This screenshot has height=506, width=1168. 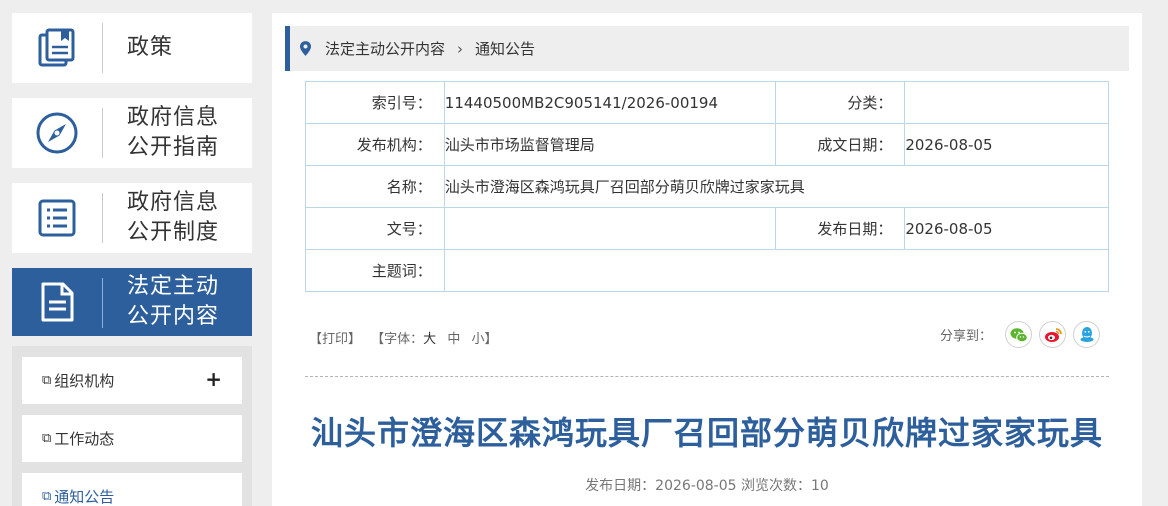 What do you see at coordinates (609, 144) in the screenshot?
I see `publisher-value: 汕头市市场监督管理局` at bounding box center [609, 144].